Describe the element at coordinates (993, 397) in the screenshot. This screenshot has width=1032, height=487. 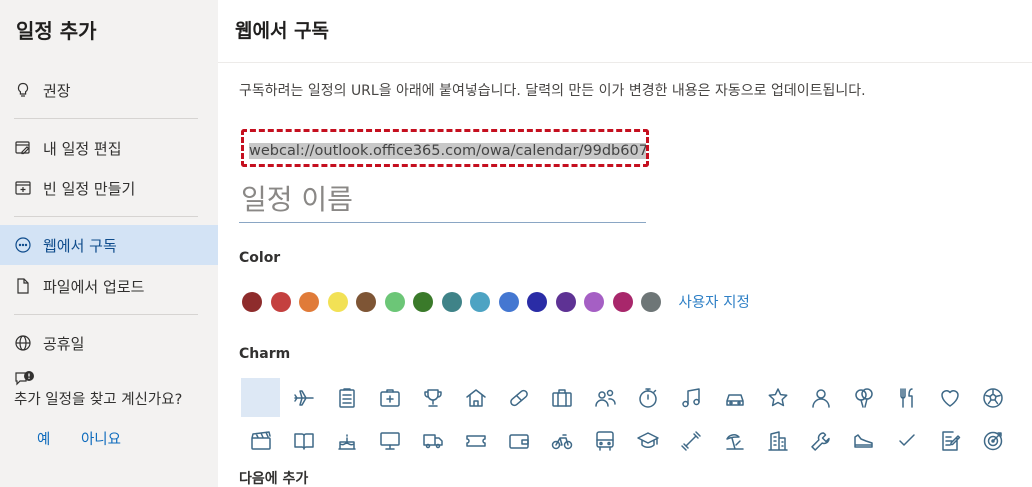
I see `soccer-ball-icon` at that location.